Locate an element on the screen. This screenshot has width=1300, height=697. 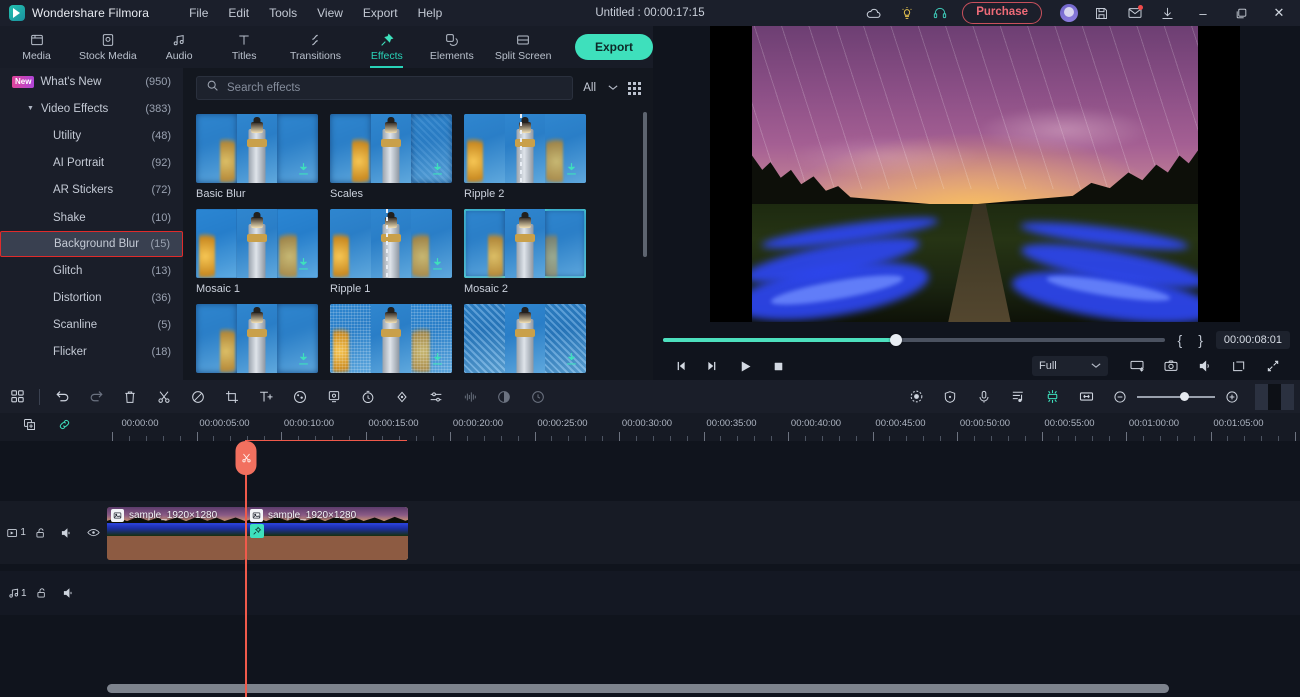
prev-frame-button is located at coordinates (679, 366).